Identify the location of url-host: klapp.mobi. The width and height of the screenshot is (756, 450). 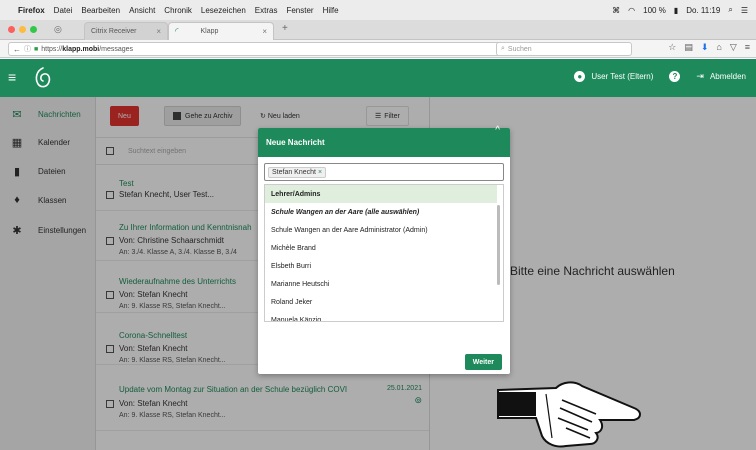
(81, 49).